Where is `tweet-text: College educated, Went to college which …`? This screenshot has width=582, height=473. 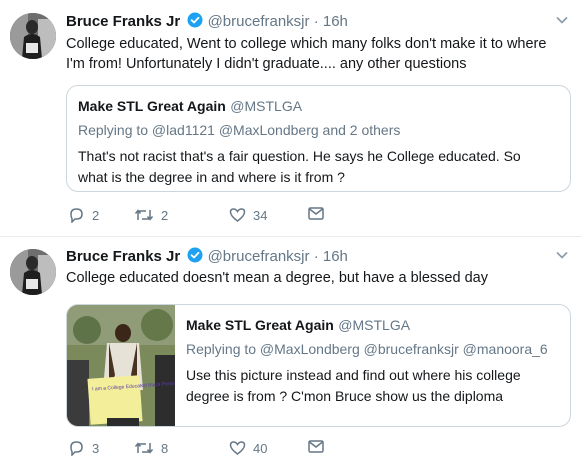
tweet-text: College educated, Went to college which … is located at coordinates (306, 54).